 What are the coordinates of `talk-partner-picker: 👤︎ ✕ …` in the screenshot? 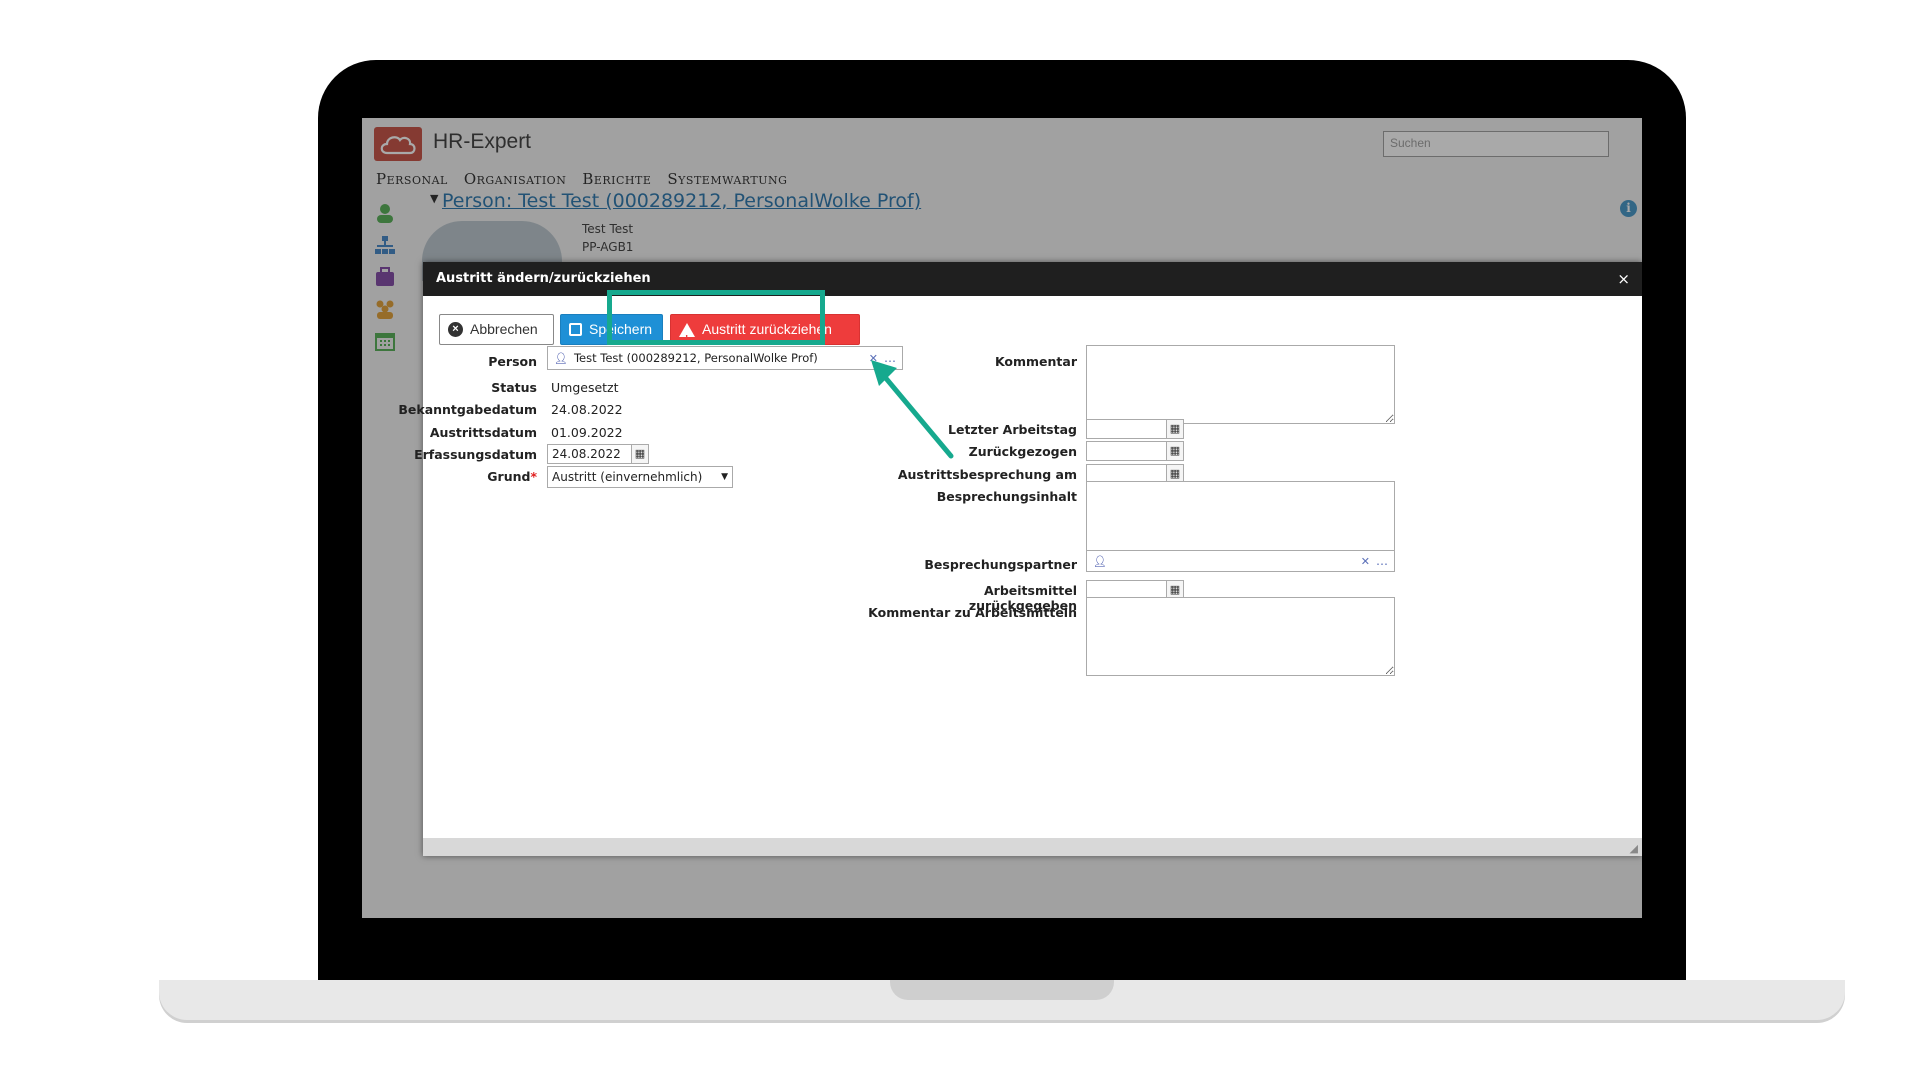 It's located at (1240, 561).